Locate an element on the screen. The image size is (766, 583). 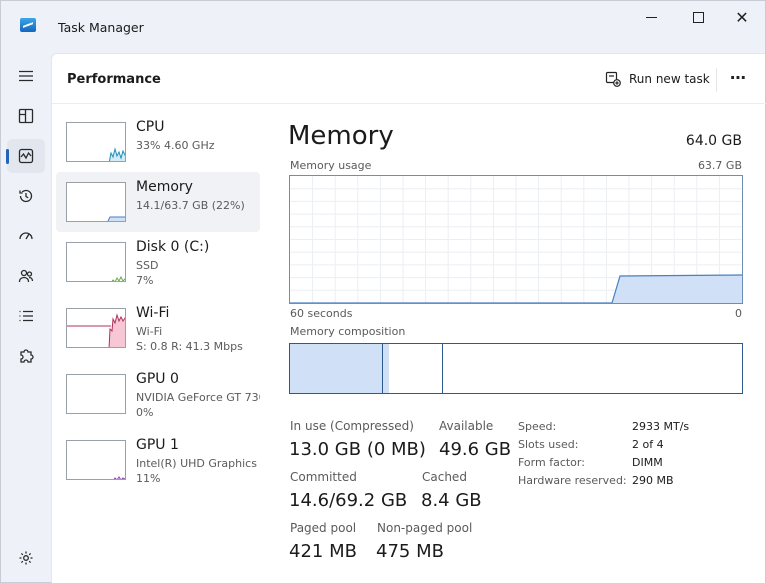
perf-item-detail: 14.1/63.7 GB (22%) is located at coordinates (190, 205).